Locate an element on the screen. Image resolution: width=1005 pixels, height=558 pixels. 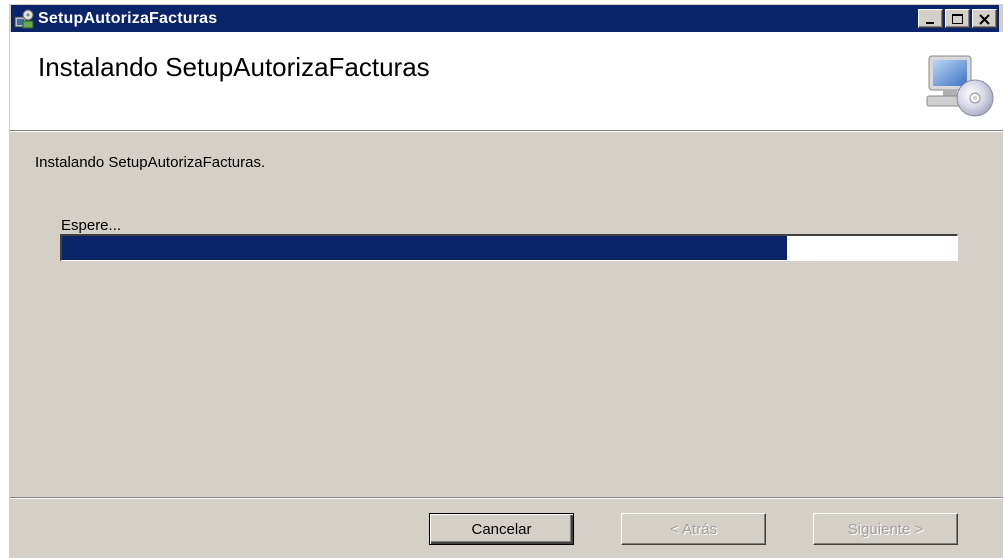
next-button: Siguiente > is located at coordinates (885, 529).